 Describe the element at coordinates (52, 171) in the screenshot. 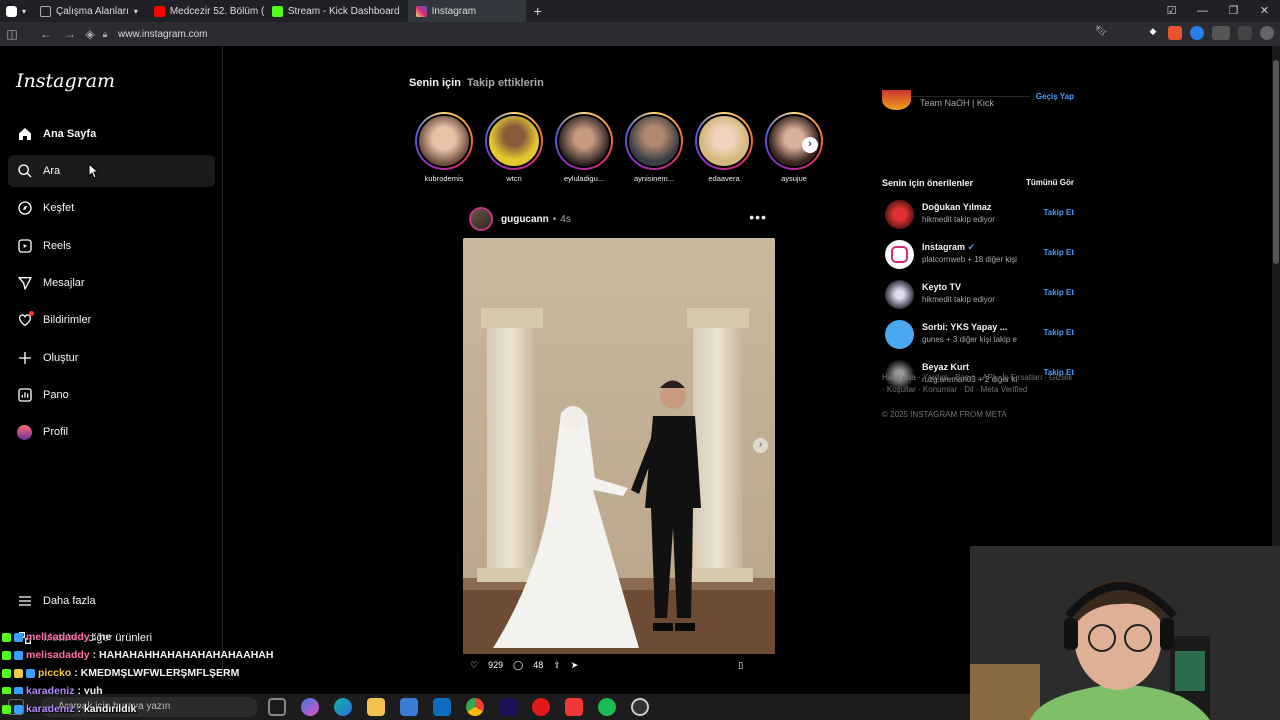

I see `nav-label: Ara` at that location.